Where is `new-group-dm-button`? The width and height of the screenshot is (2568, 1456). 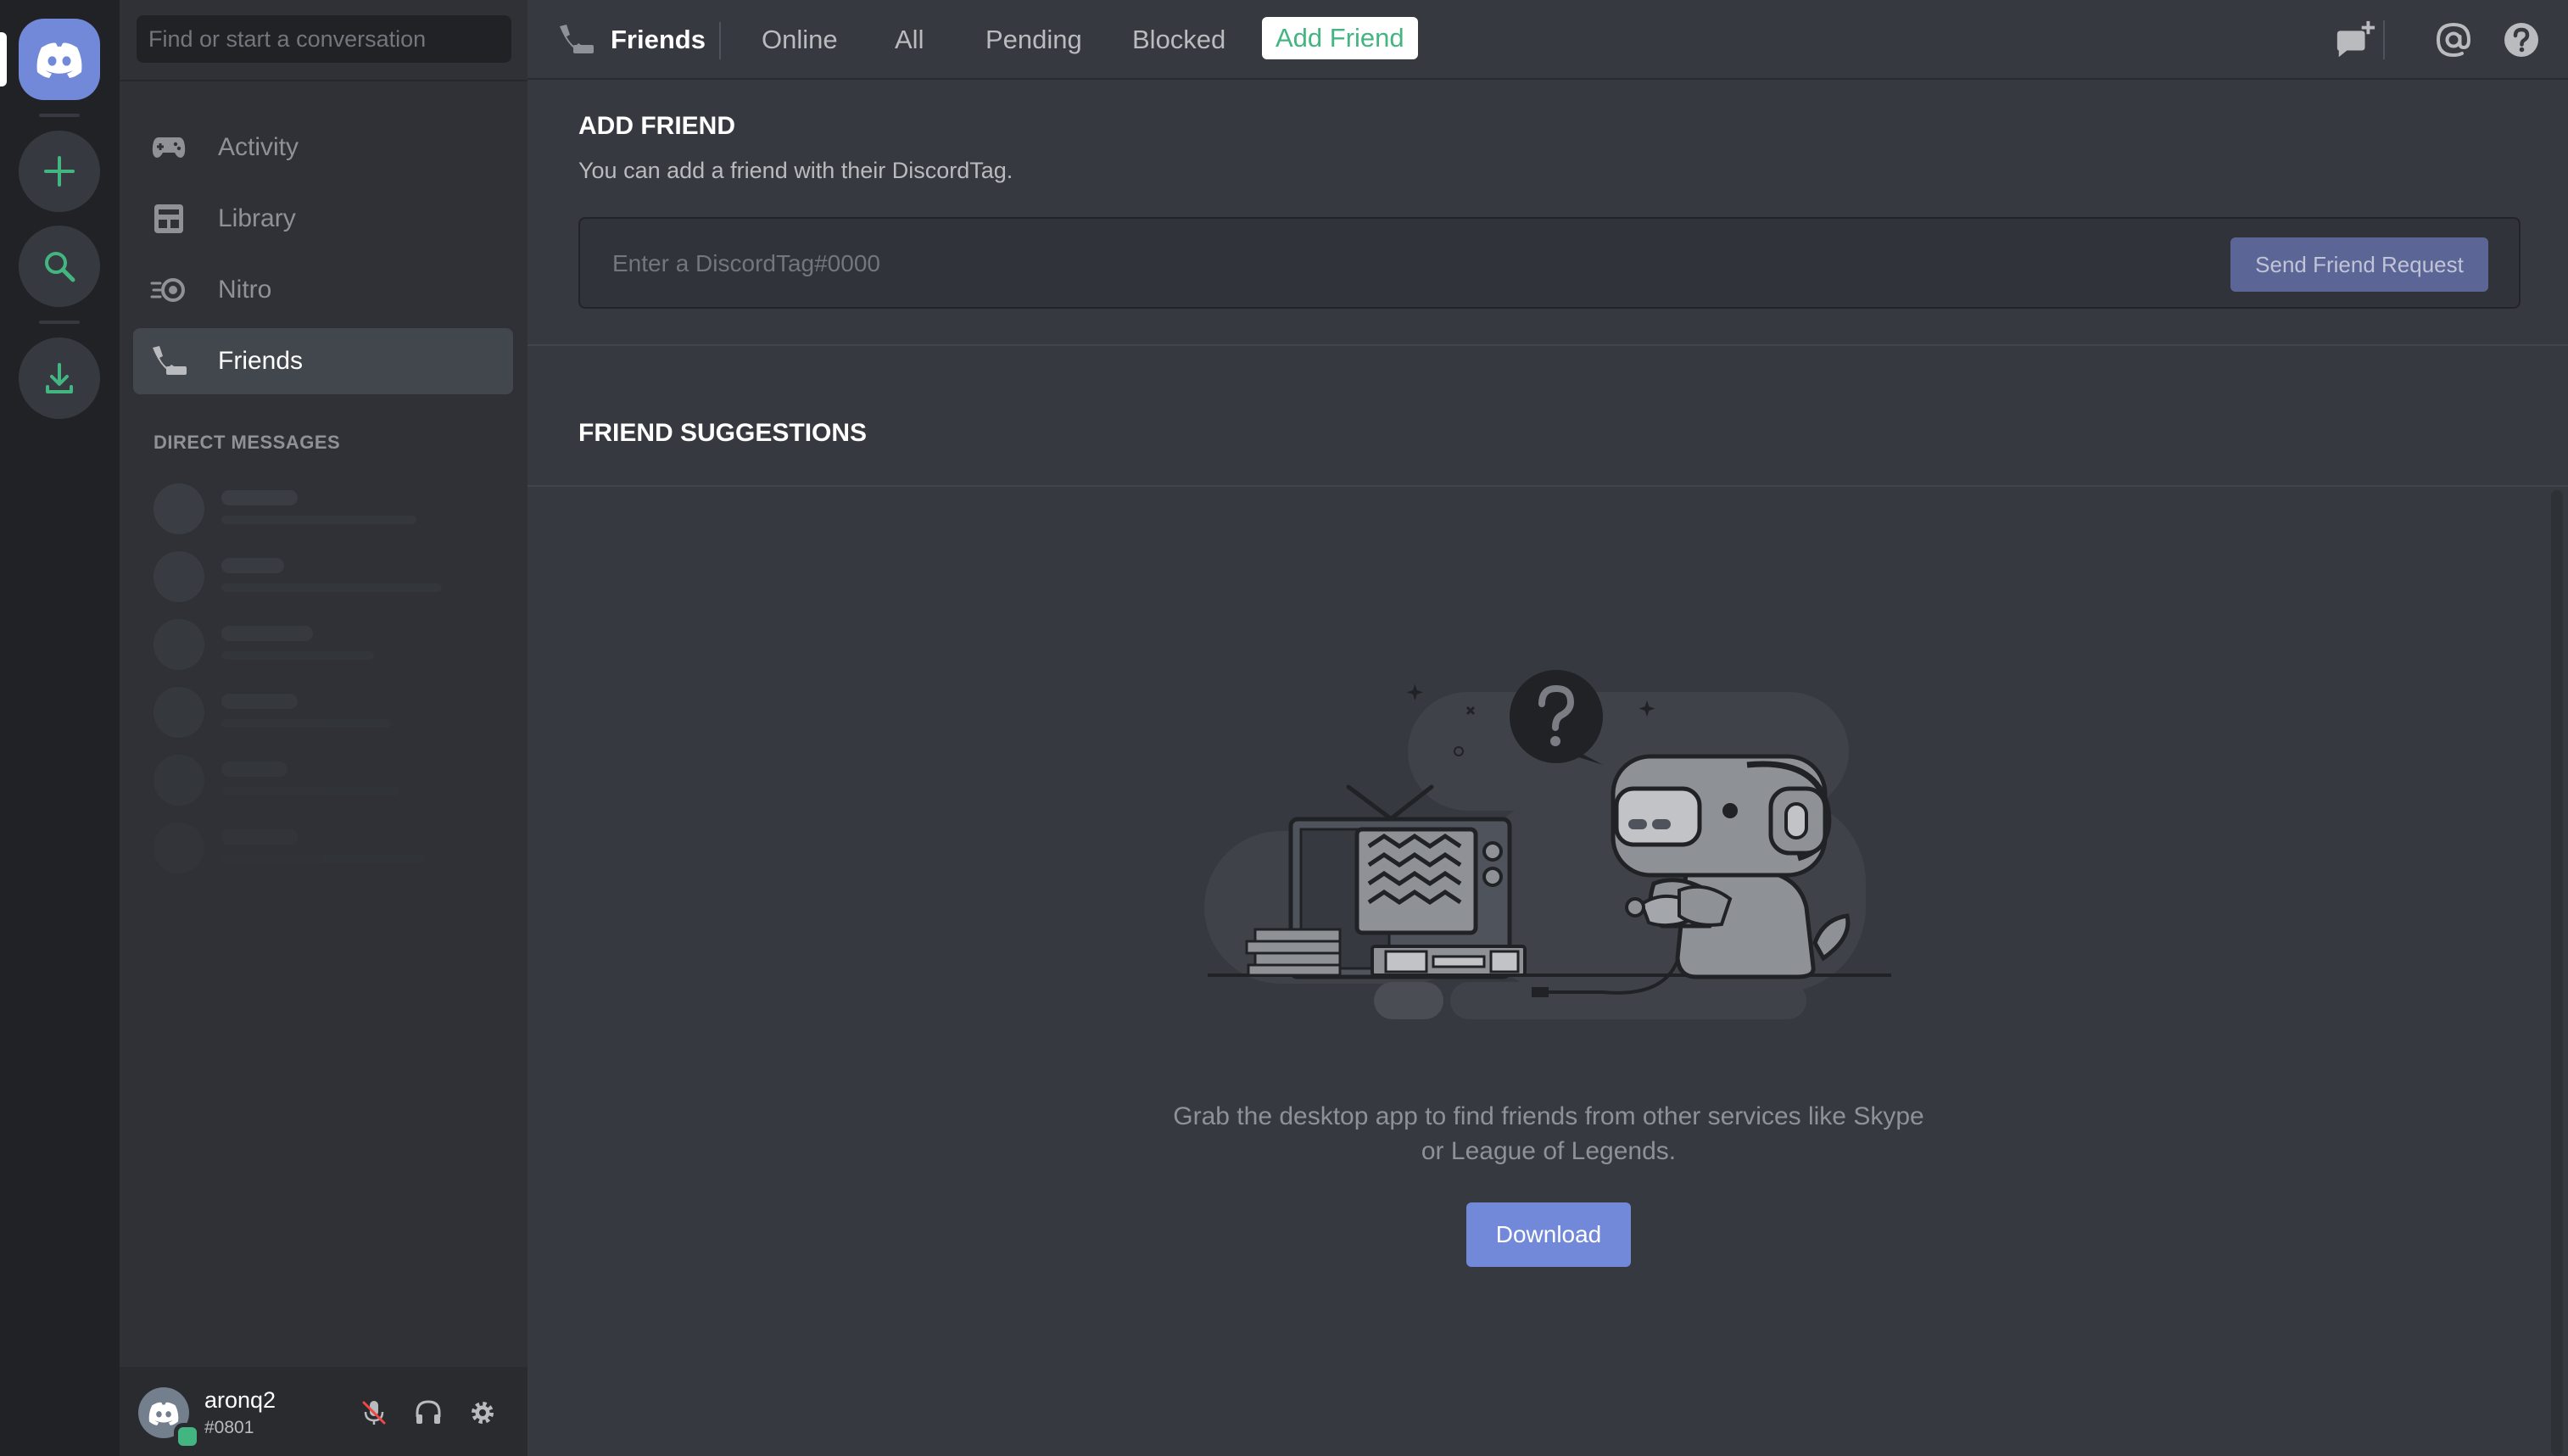 new-group-dm-button is located at coordinates (2355, 40).